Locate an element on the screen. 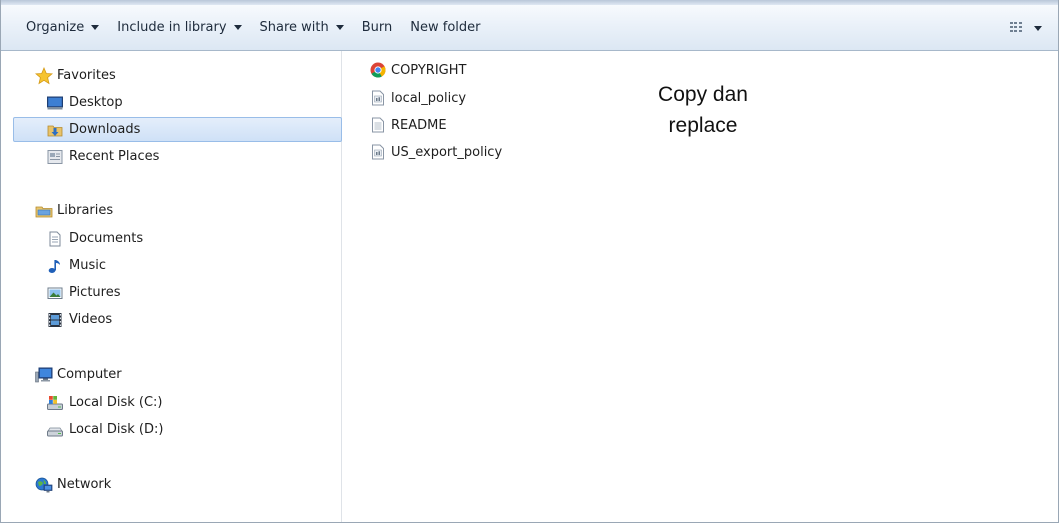 Image resolution: width=1059 pixels, height=523 pixels. nav-computer: Computer is located at coordinates (78, 374).